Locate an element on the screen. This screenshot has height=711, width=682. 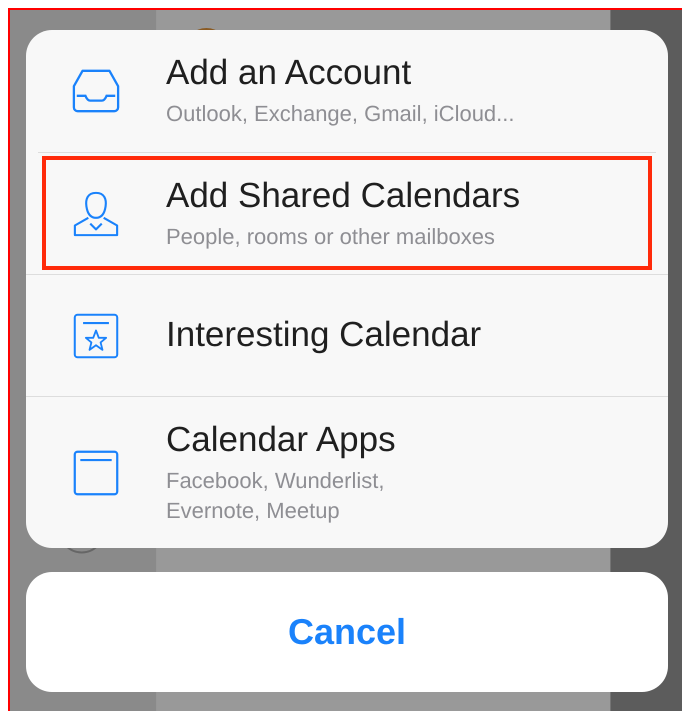
item-subtitle: People, rooms or other mailboxes is located at coordinates (331, 236).